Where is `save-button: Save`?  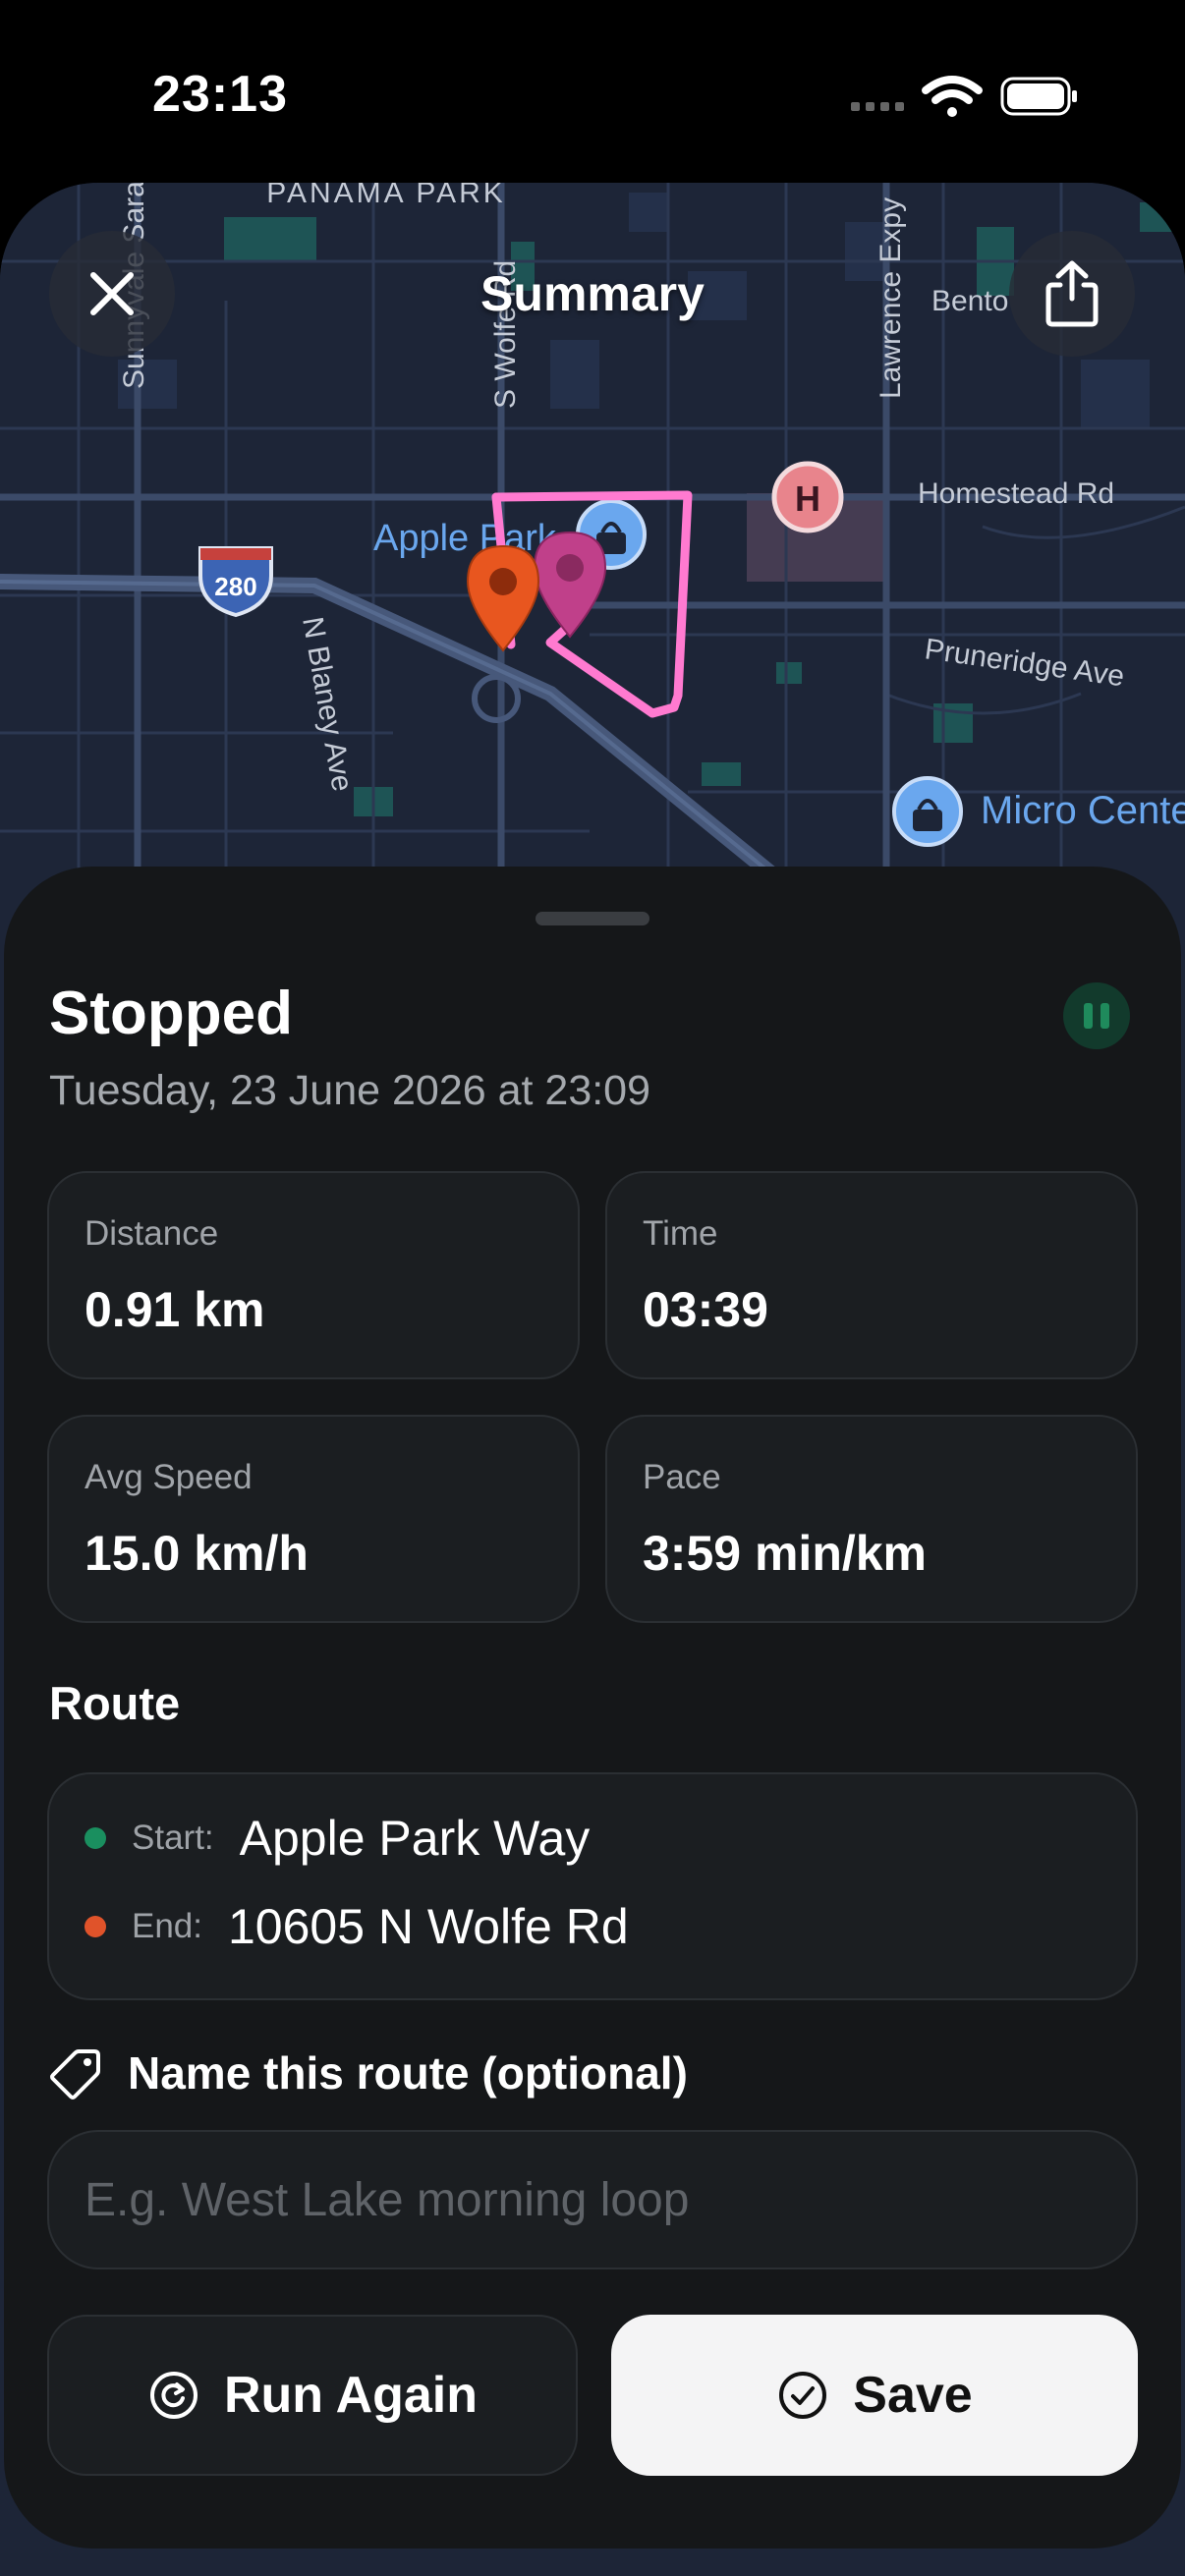
save-button: Save is located at coordinates (875, 2395).